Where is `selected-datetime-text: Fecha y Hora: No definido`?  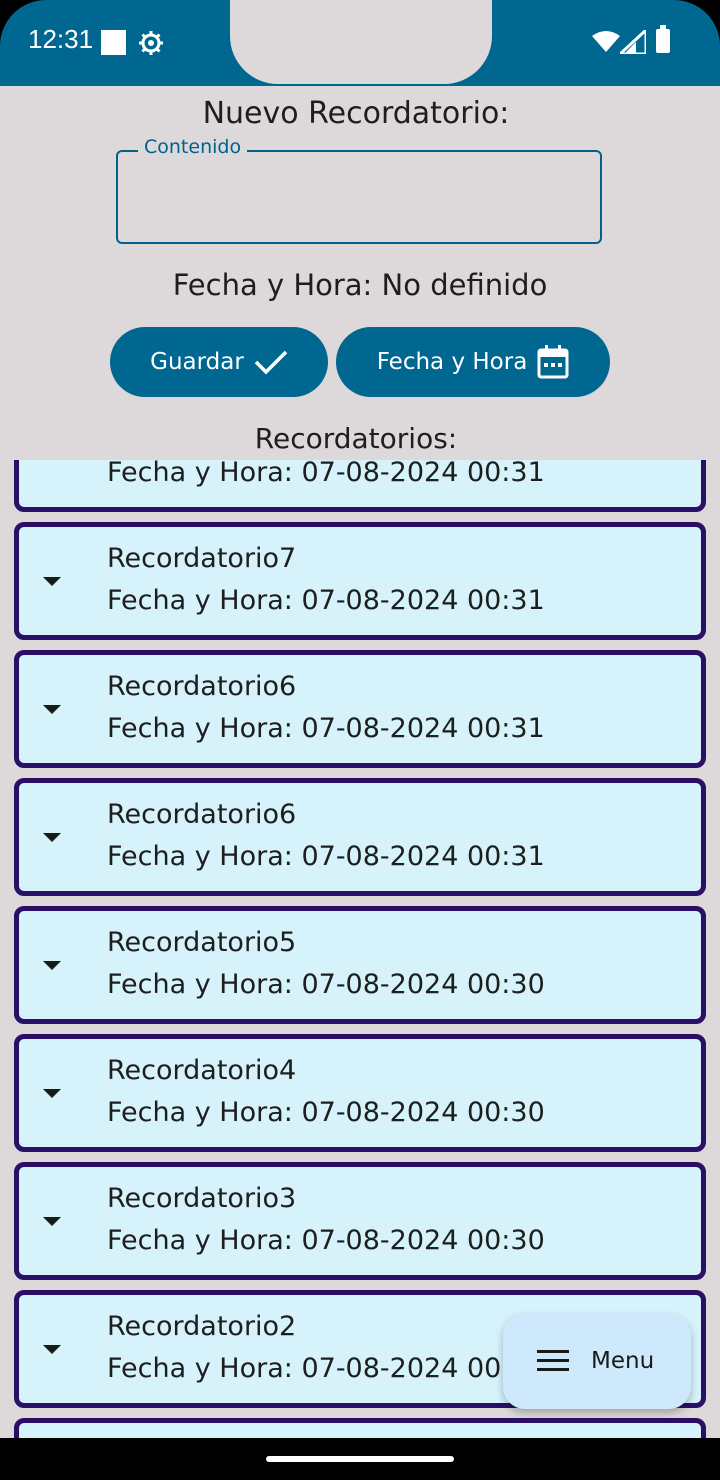 selected-datetime-text: Fecha y Hora: No definido is located at coordinates (360, 285).